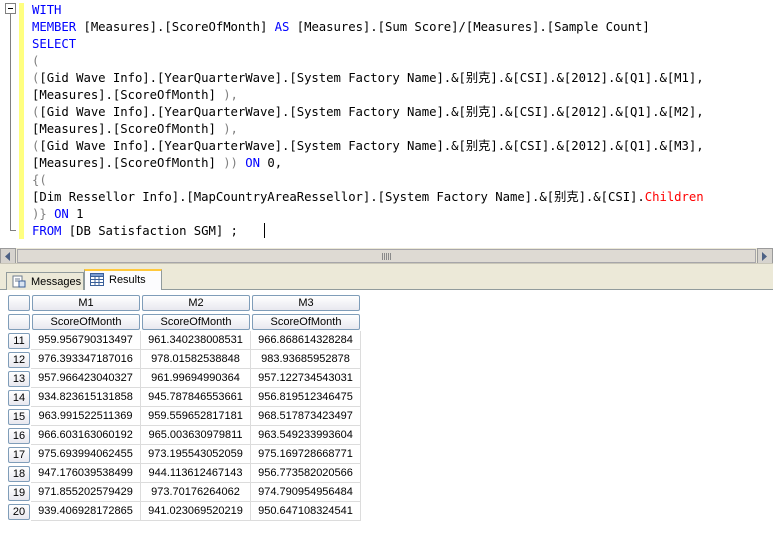  What do you see at coordinates (196, 492) in the screenshot?
I see `data-cell: 973.70176264062` at bounding box center [196, 492].